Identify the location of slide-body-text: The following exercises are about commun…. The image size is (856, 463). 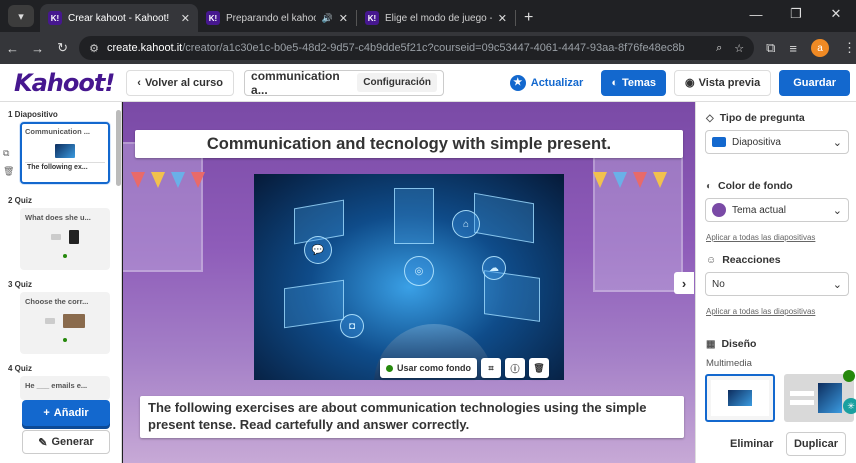
(412, 417).